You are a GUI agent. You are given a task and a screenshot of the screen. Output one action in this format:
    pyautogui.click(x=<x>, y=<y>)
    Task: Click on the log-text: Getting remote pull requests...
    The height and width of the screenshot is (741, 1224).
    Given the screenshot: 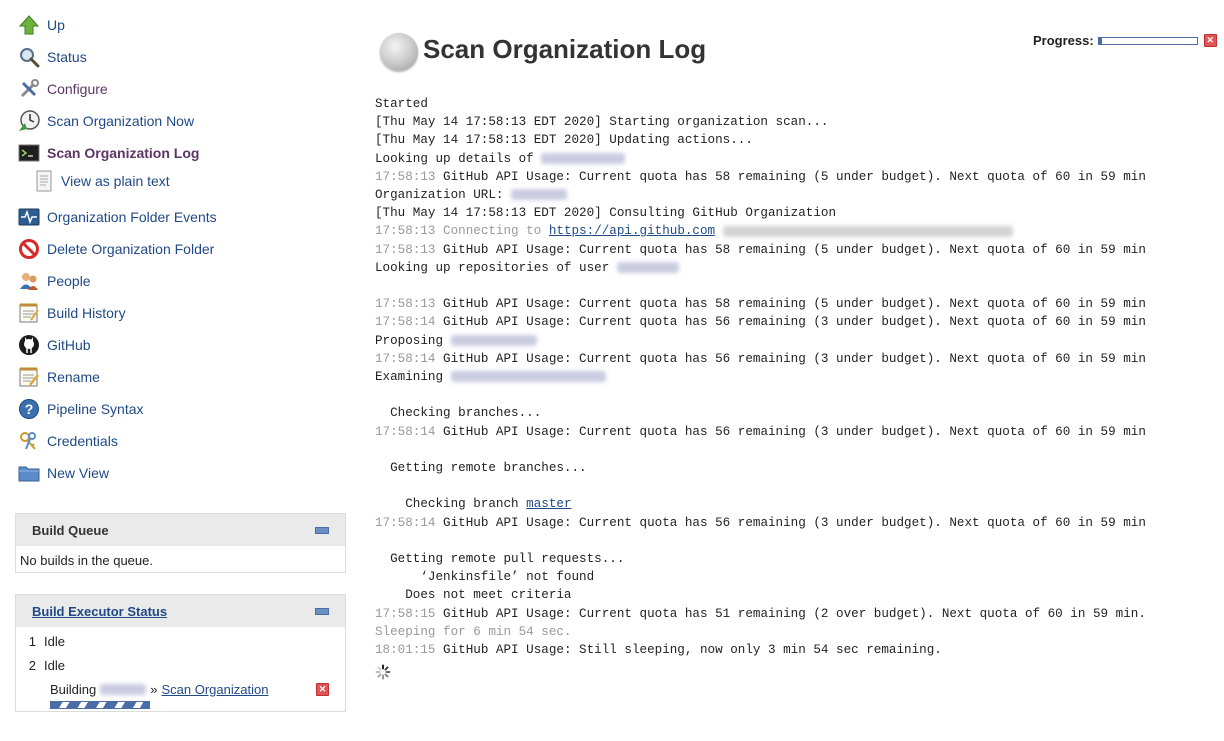 What is the action you would take?
    pyautogui.click(x=500, y=559)
    